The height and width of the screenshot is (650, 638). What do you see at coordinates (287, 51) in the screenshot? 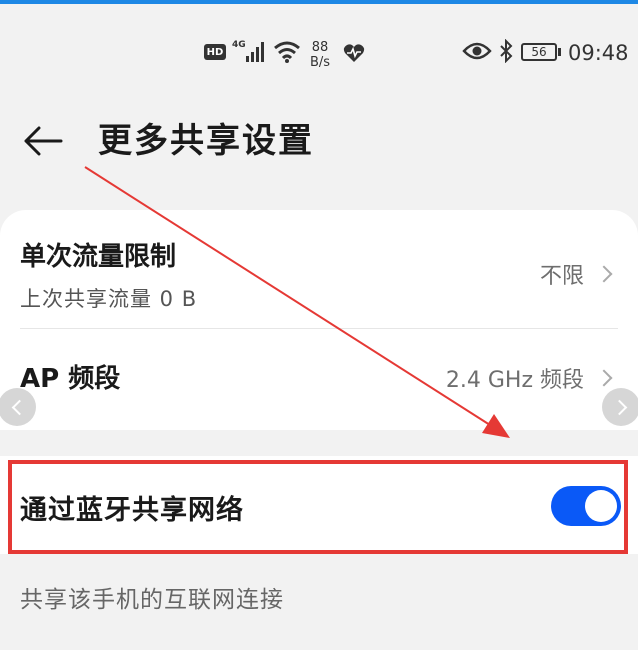
I see `wifi-icon` at bounding box center [287, 51].